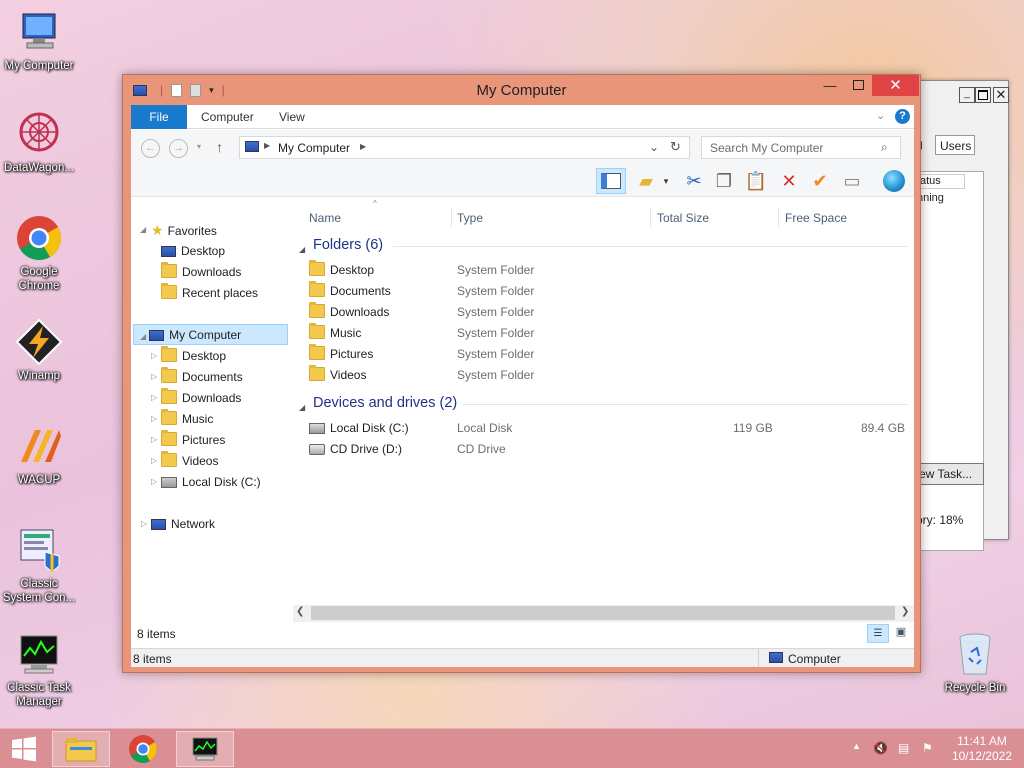 This screenshot has width=1024, height=768. Describe the element at coordinates (830, 85) in the screenshot. I see `minimize-button: —` at that location.